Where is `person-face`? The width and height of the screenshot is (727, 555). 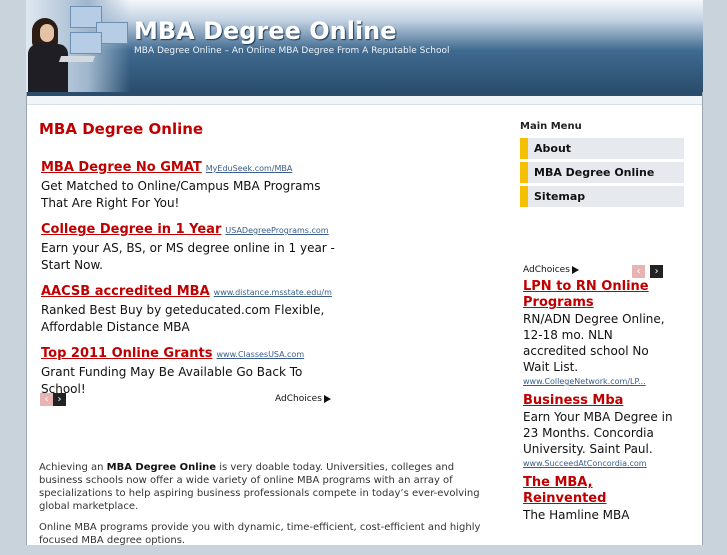 person-face is located at coordinates (47, 33).